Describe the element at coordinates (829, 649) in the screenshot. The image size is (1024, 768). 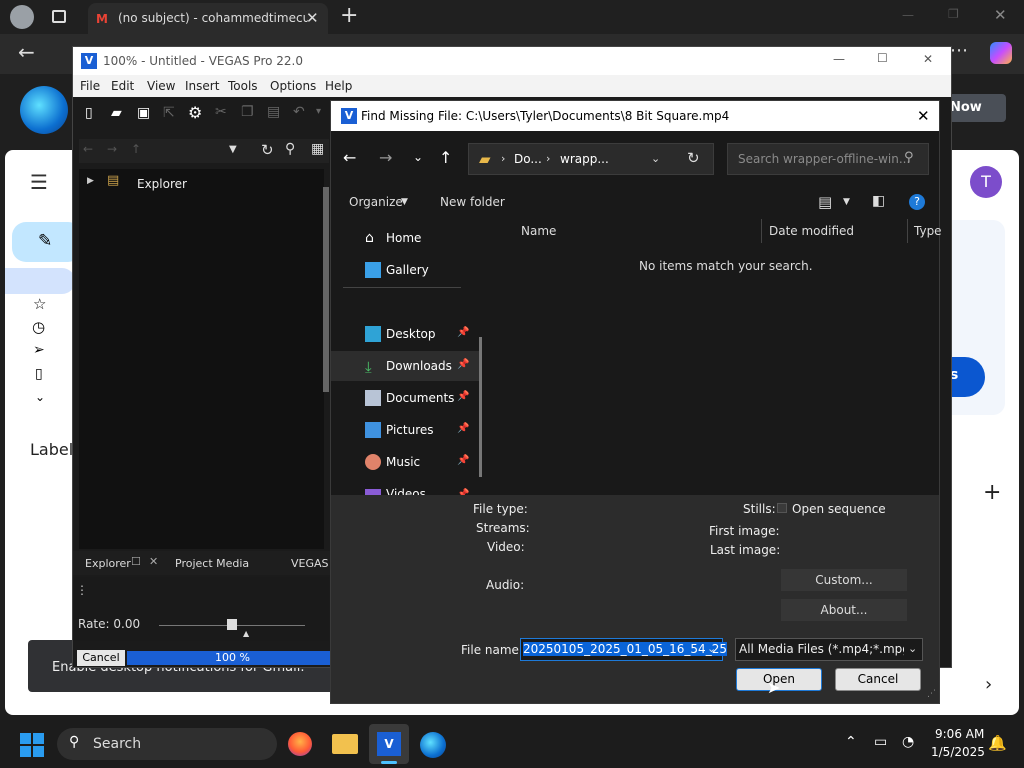
I see `file-type-filter: All Media Files (*.mp4;*.mpg;*.j ⌄` at that location.